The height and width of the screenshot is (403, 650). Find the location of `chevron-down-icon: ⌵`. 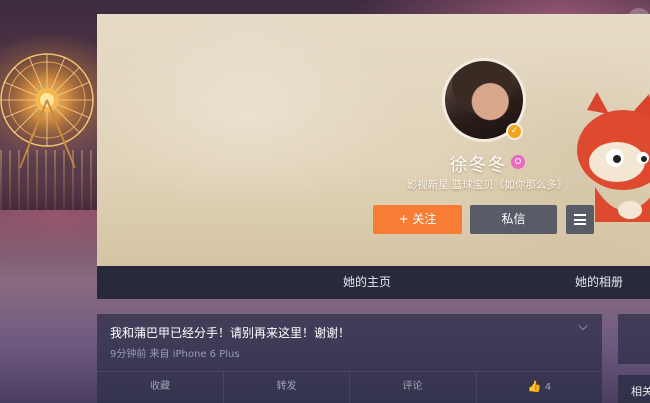

chevron-down-icon: ⌵ is located at coordinates (583, 327).